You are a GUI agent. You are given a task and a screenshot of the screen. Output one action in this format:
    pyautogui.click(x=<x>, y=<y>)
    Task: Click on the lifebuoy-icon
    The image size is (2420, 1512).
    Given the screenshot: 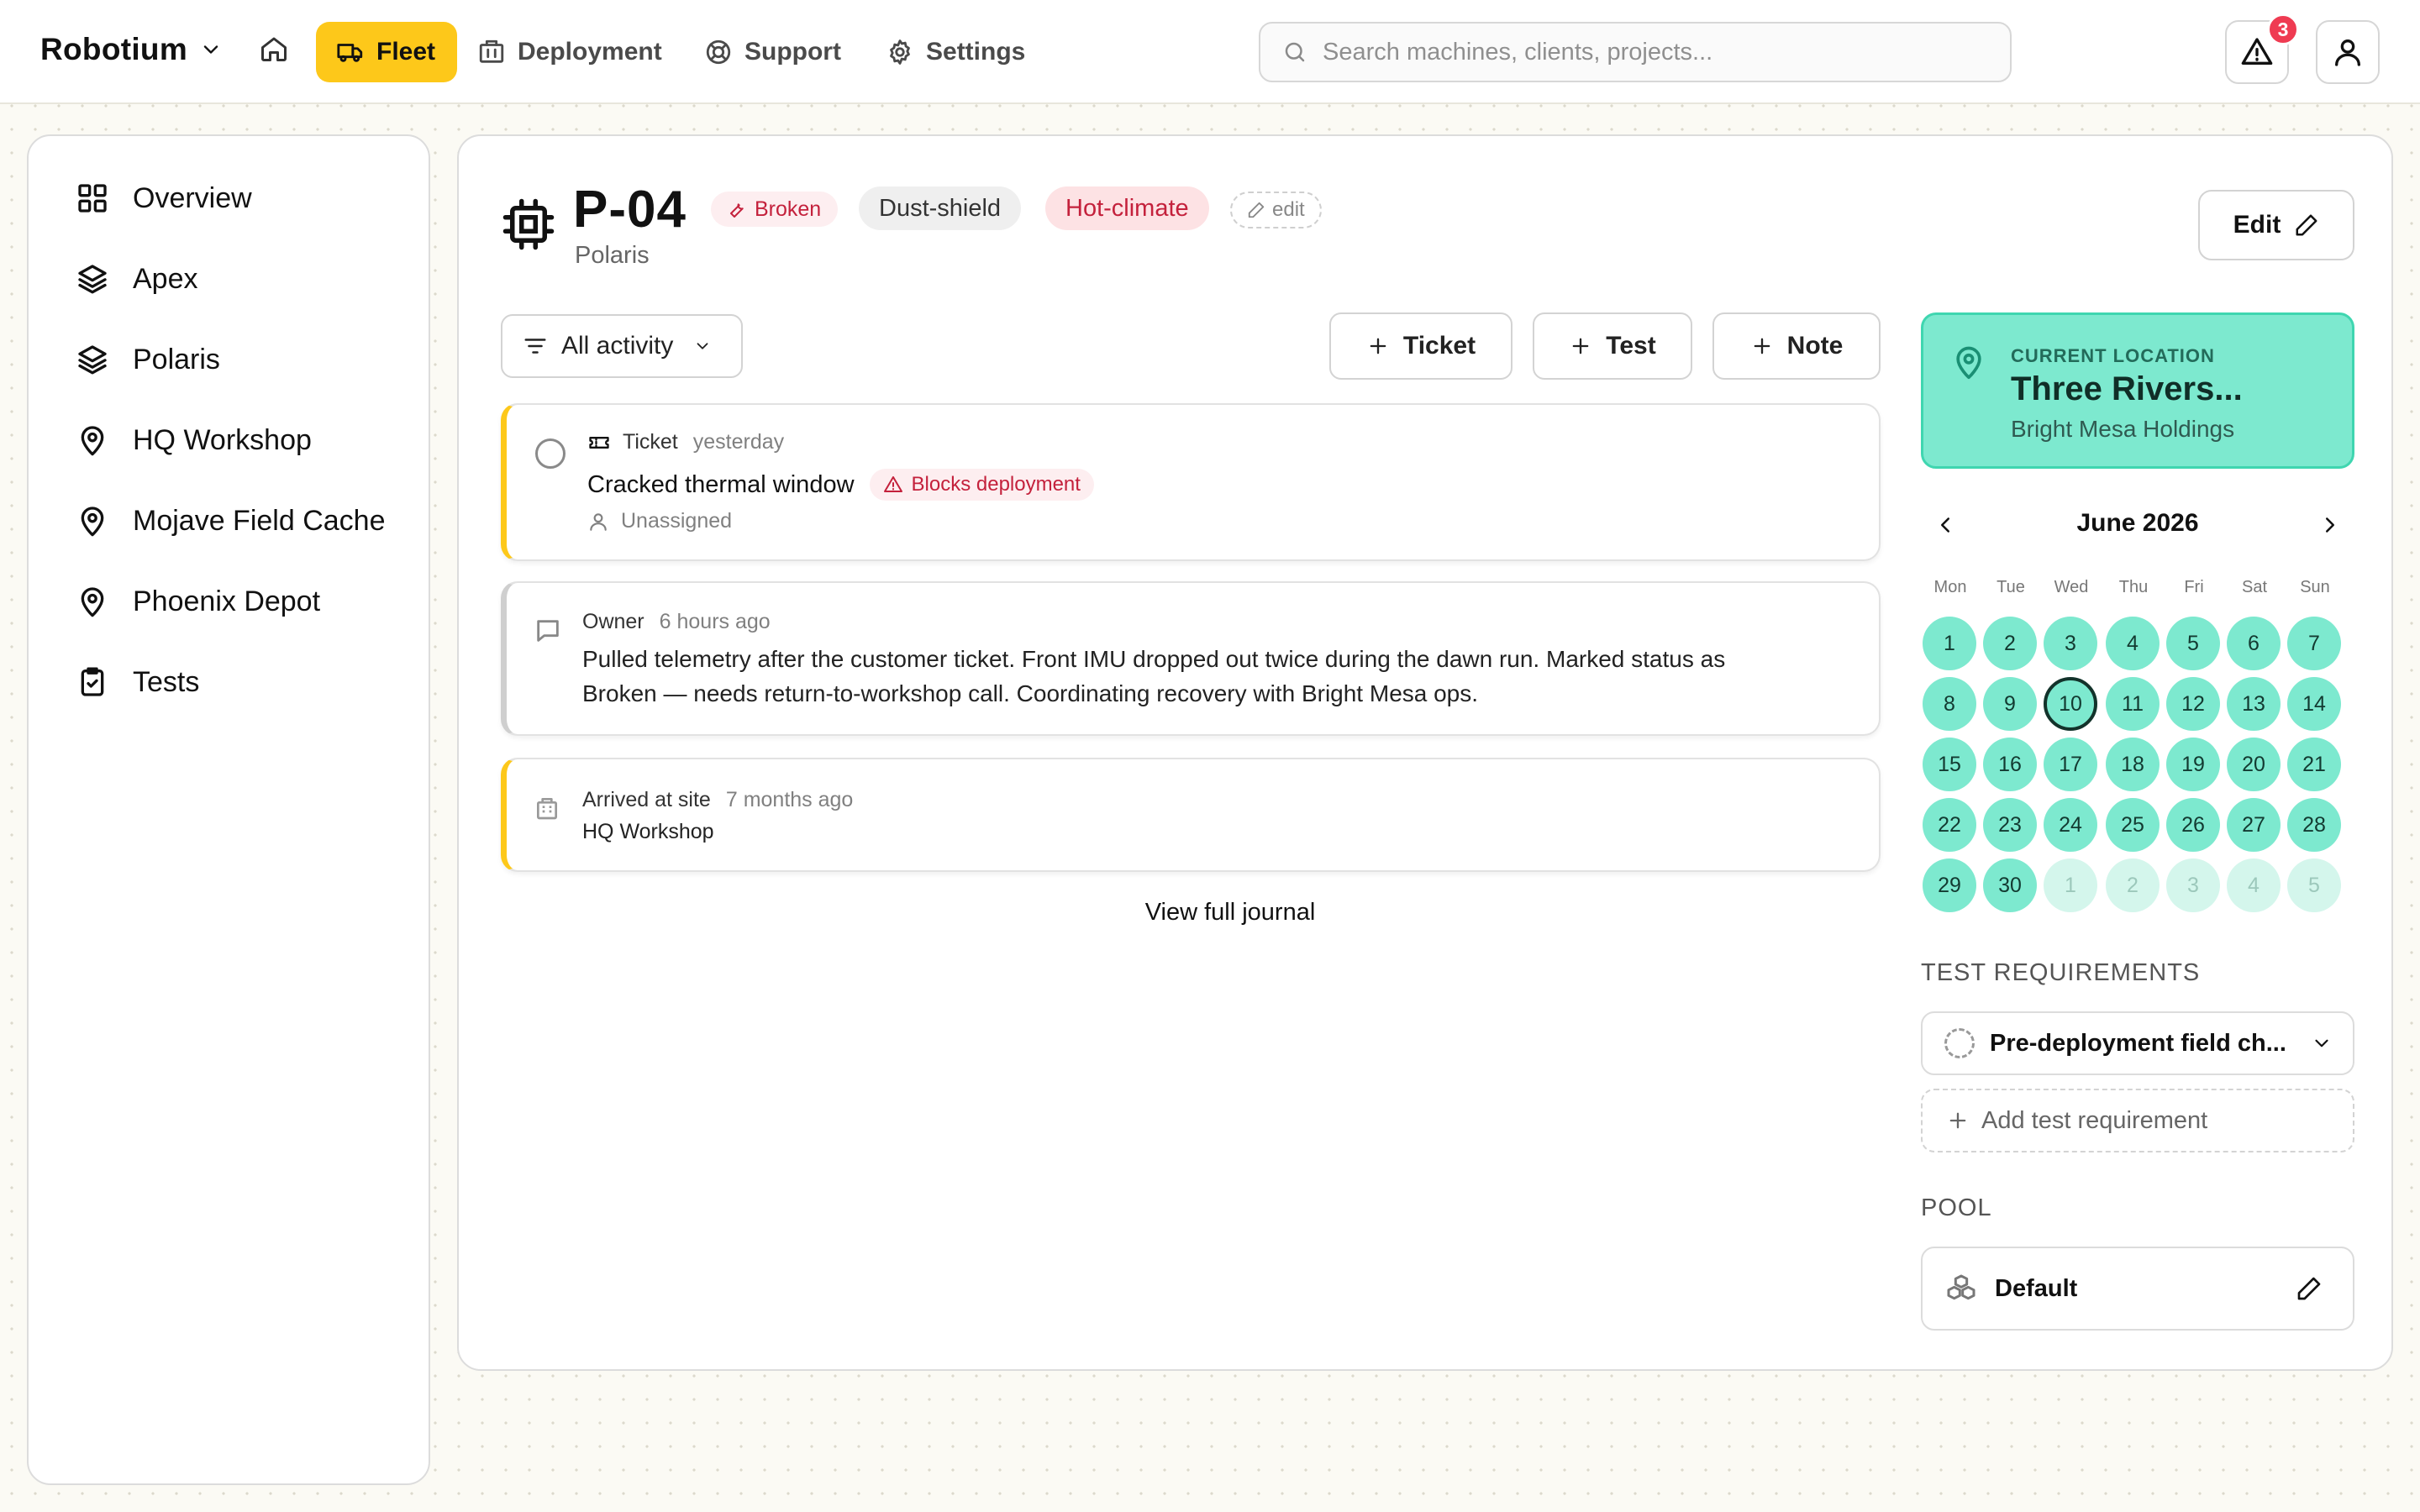 What is the action you would take?
    pyautogui.click(x=719, y=52)
    